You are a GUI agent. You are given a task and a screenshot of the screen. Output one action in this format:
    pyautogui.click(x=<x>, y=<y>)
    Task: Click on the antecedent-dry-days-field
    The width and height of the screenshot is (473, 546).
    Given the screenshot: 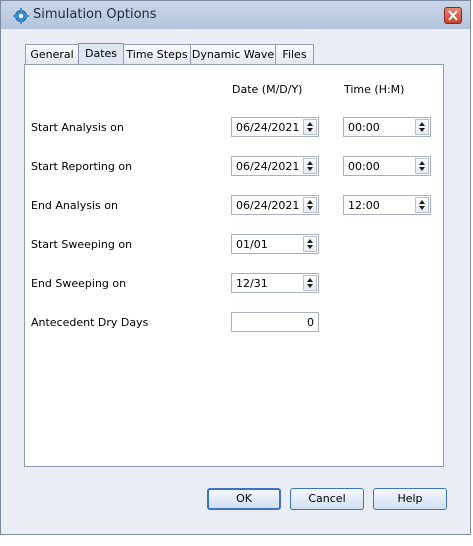 What is the action you would take?
    pyautogui.click(x=275, y=322)
    